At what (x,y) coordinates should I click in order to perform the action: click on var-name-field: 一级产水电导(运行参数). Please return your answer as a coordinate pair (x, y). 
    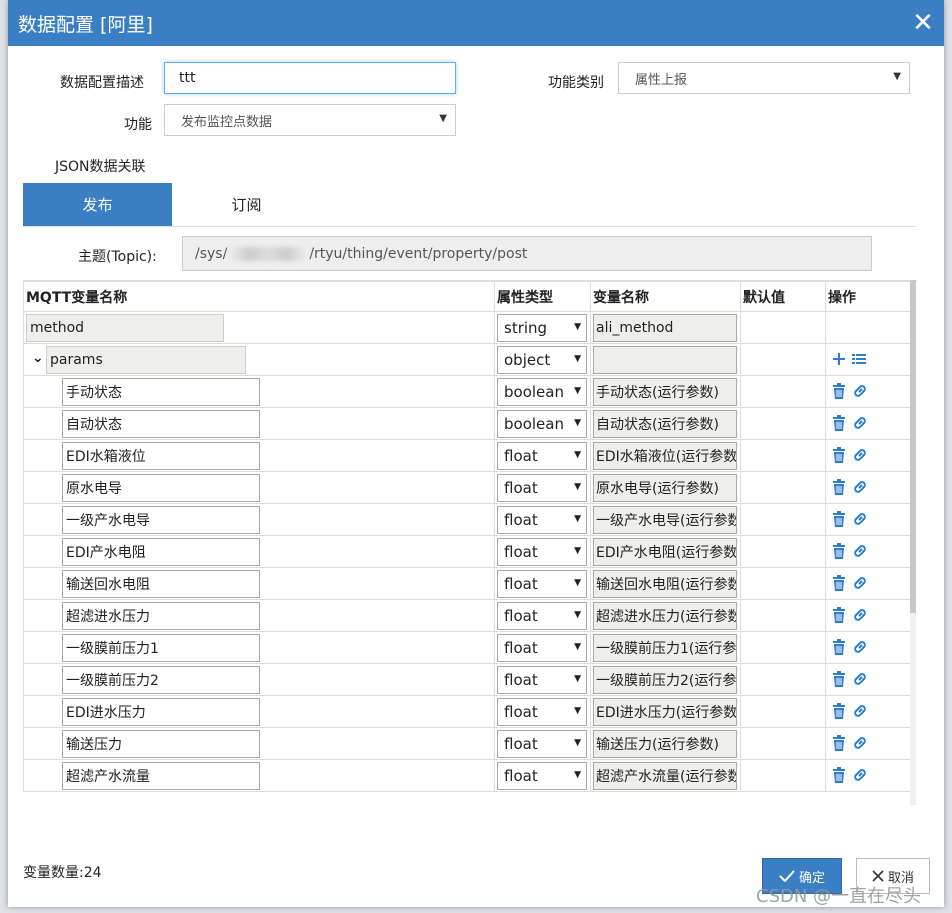
    Looking at the image, I should click on (665, 520).